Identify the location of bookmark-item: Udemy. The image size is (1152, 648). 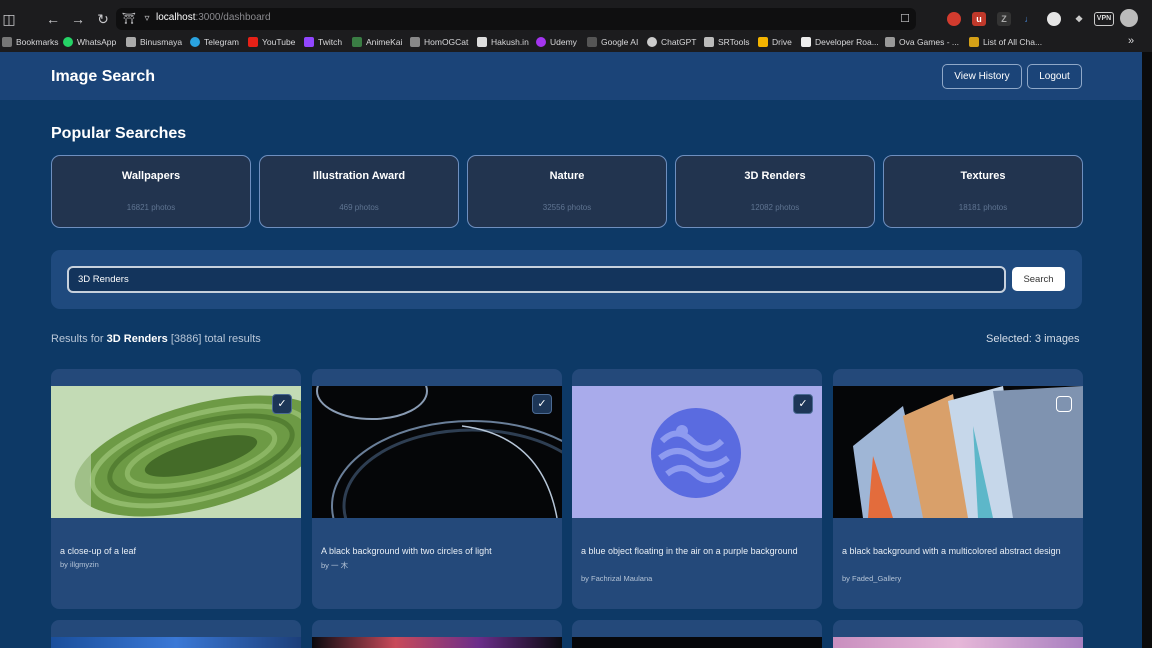
(556, 42).